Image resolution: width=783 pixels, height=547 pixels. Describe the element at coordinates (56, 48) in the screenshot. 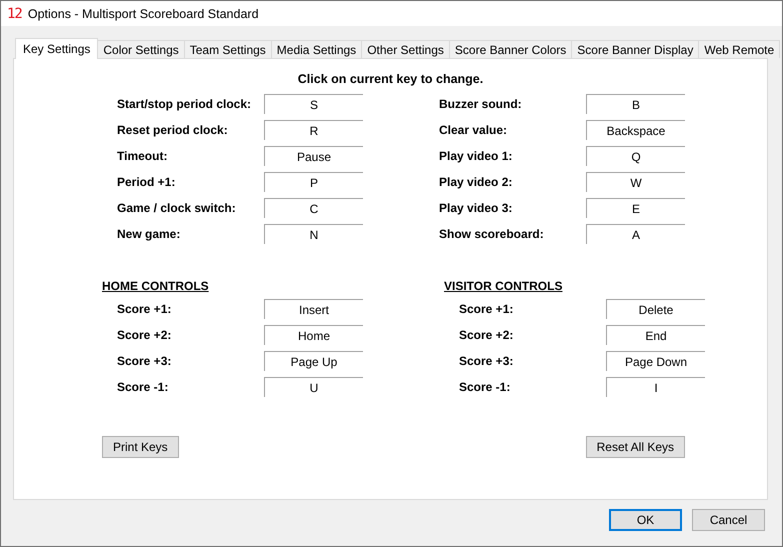

I see `tab: Key Settings` at that location.